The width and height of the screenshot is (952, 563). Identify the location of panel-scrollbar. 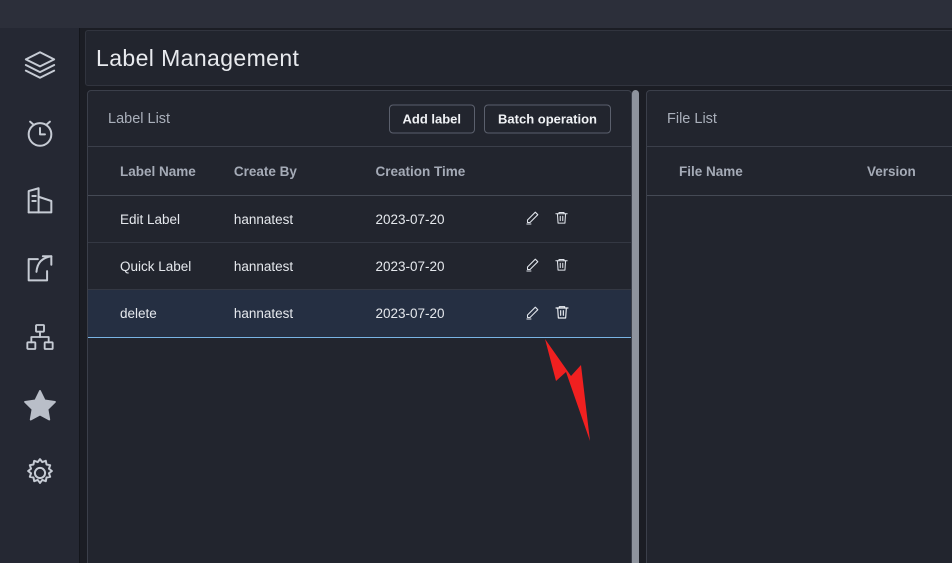
(635, 326).